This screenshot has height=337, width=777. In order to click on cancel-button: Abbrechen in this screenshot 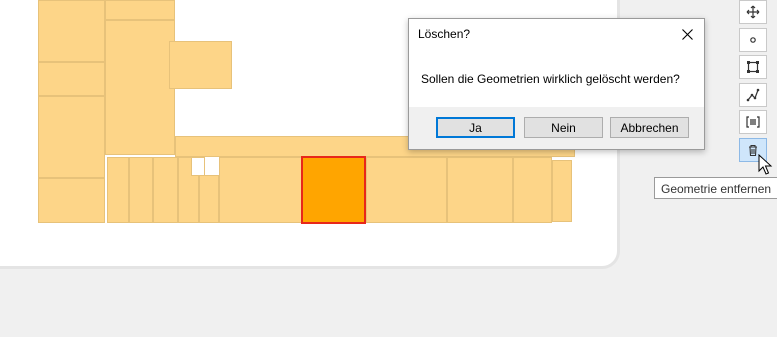, I will do `click(649, 127)`.